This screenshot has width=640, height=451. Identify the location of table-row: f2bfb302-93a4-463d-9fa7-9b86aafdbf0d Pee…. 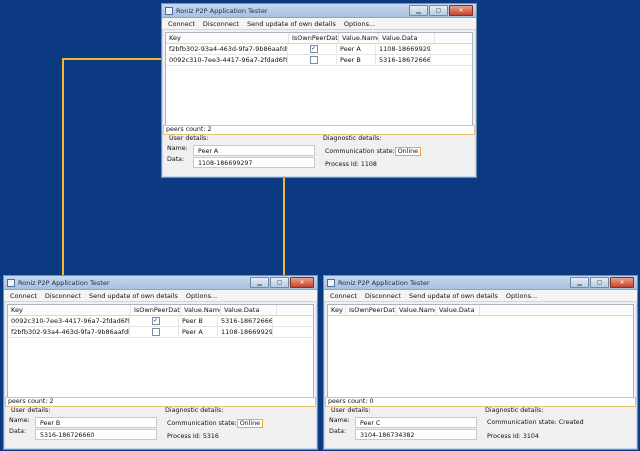
(160, 332).